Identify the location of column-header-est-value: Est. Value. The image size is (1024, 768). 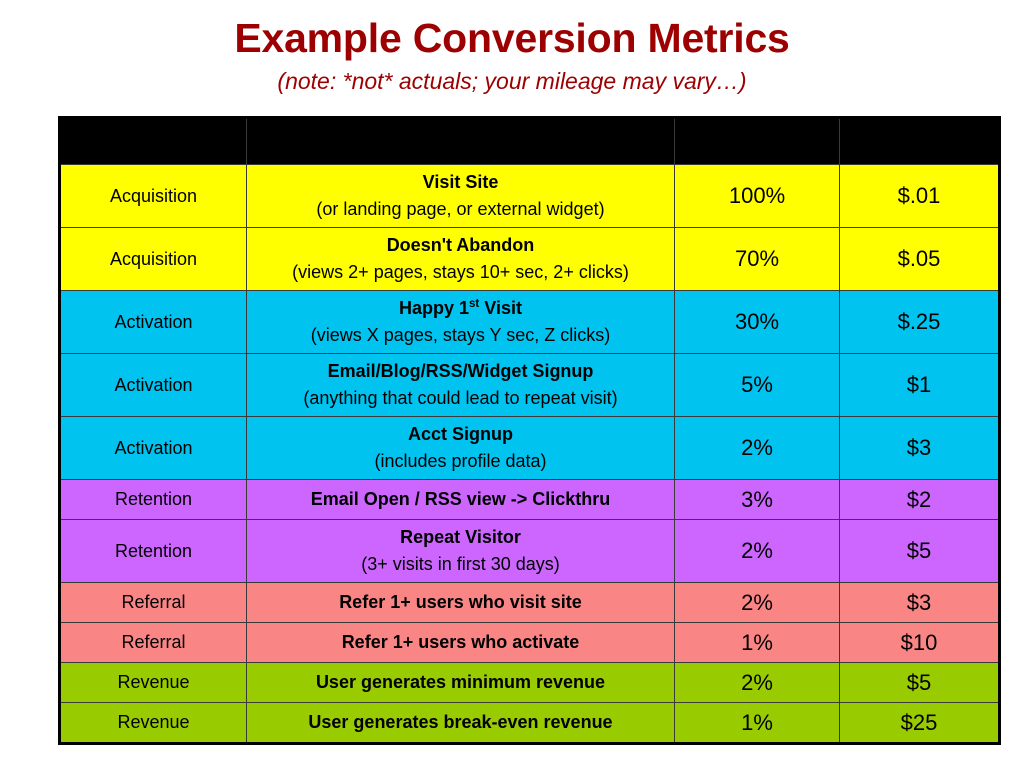
(919, 141).